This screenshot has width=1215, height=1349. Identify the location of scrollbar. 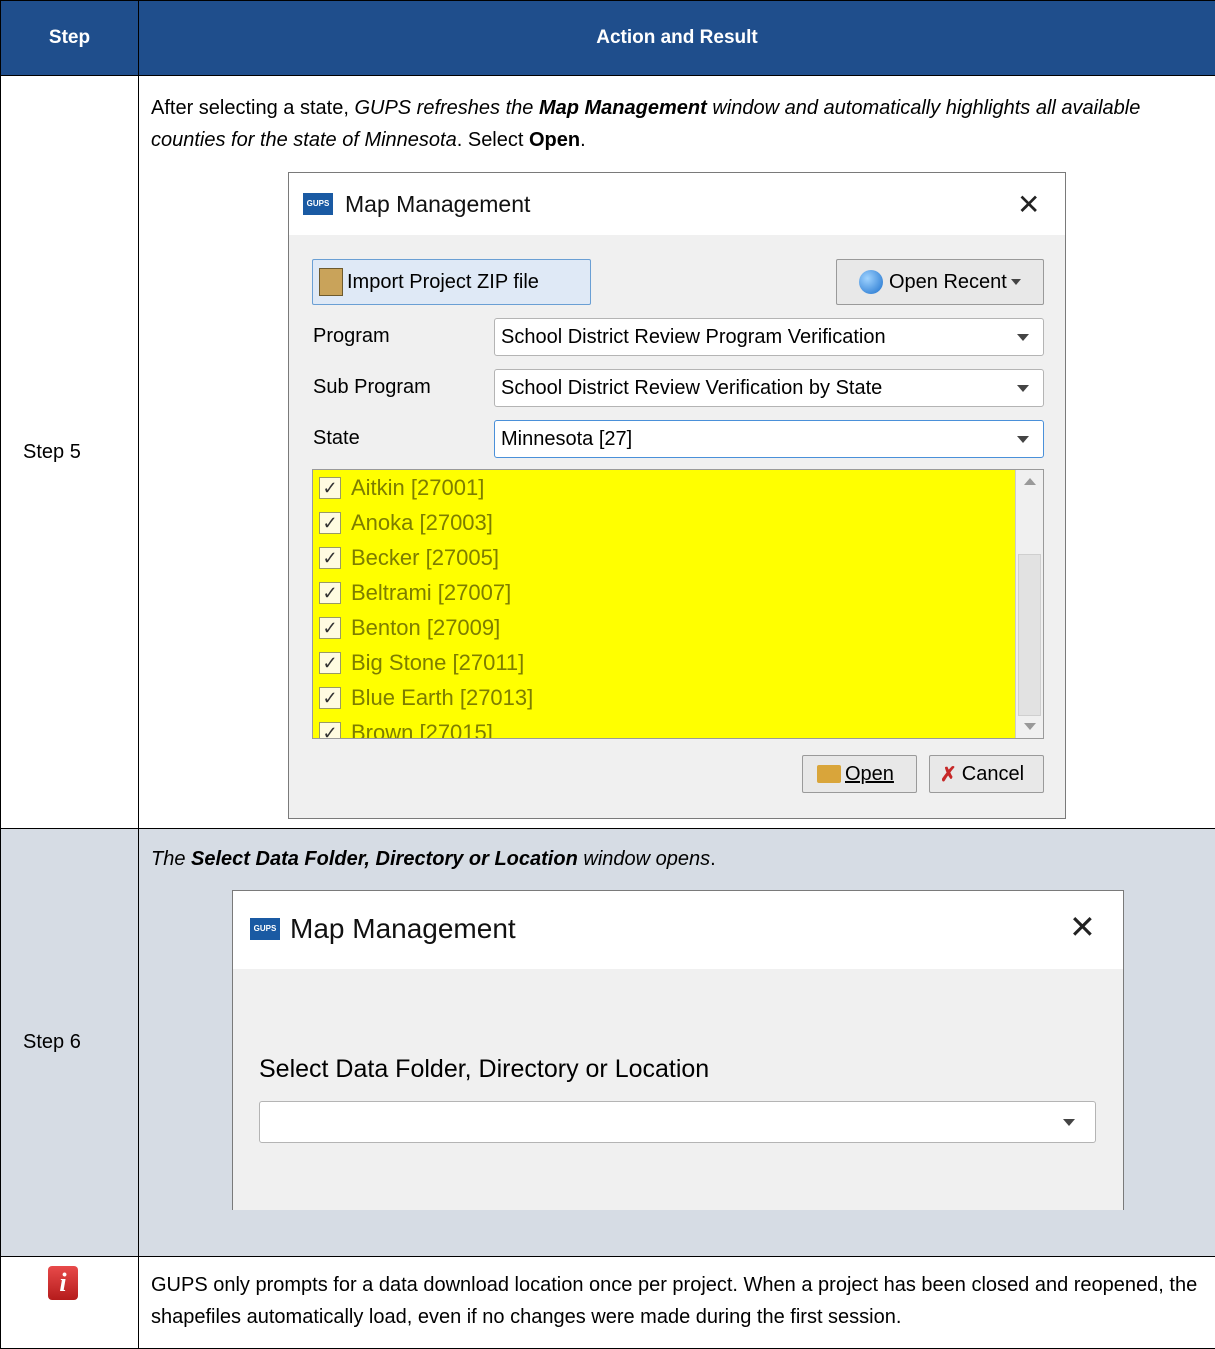
(1029, 604).